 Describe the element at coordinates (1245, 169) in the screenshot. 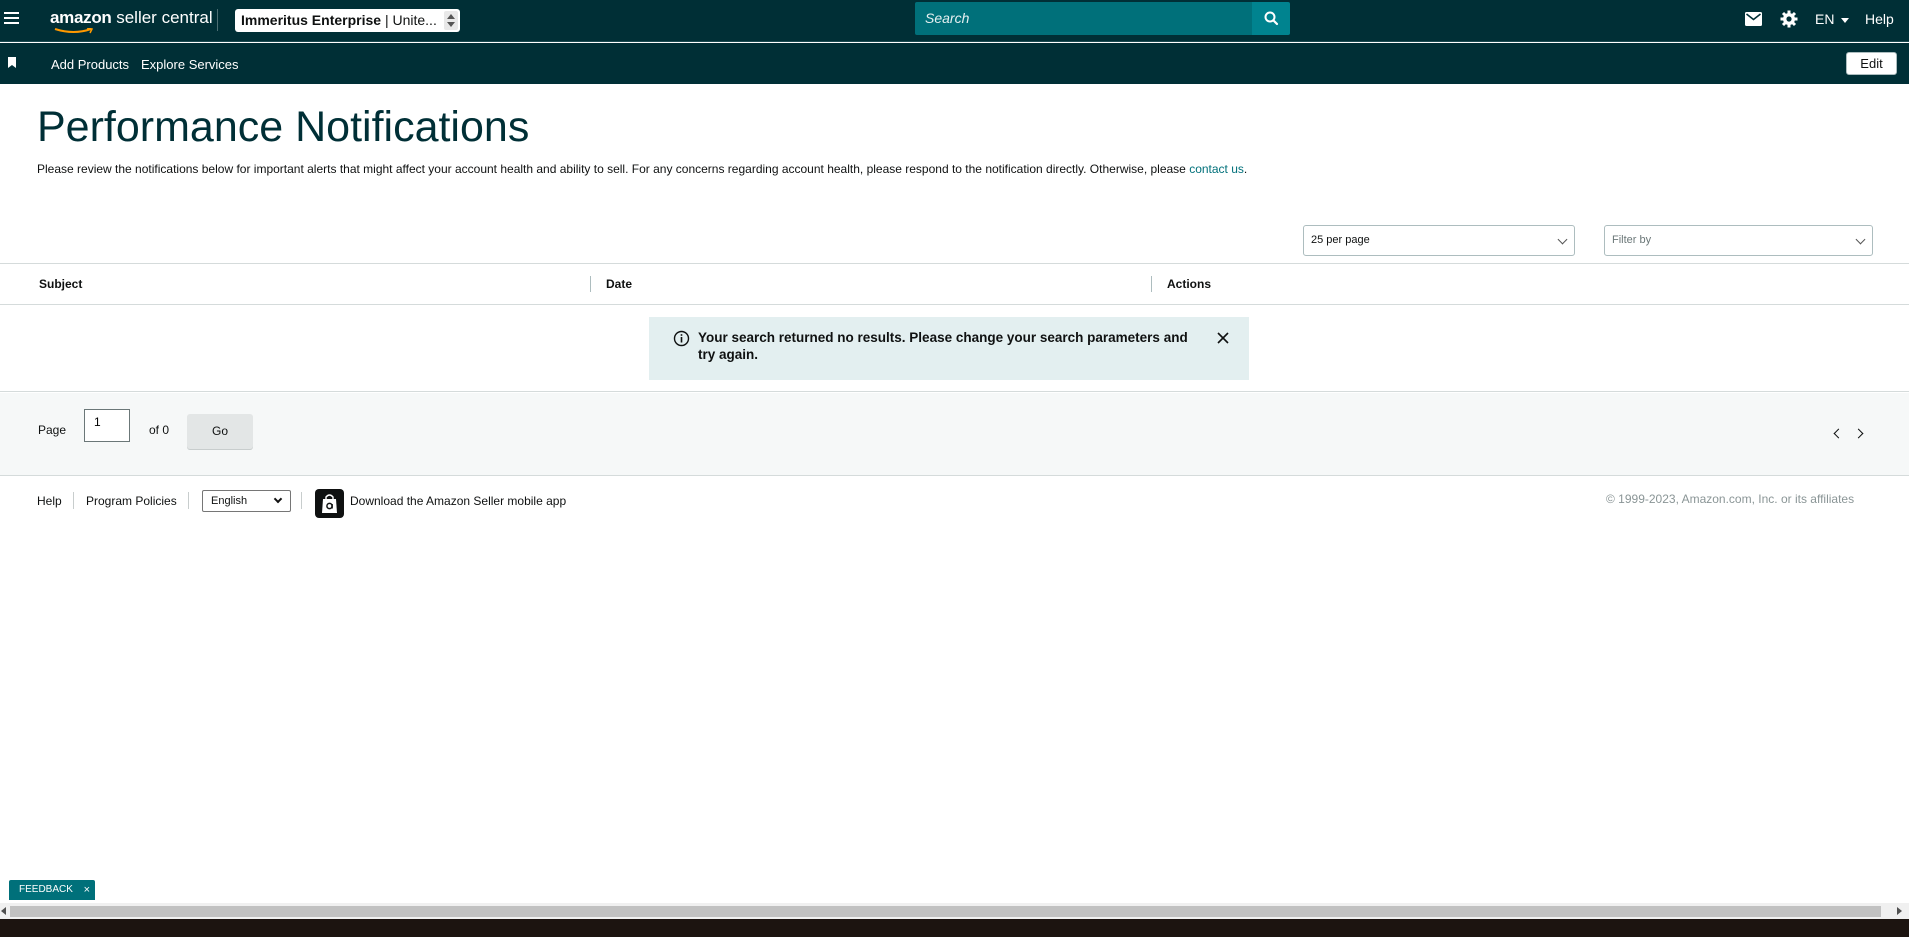

I see `intro-end: .` at that location.